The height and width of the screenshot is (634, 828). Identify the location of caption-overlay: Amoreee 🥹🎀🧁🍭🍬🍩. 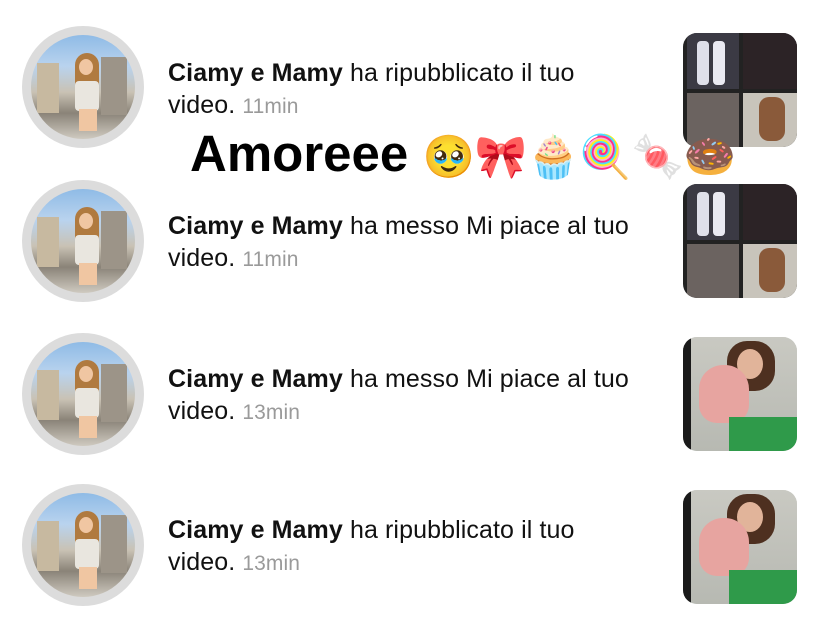
(463, 155).